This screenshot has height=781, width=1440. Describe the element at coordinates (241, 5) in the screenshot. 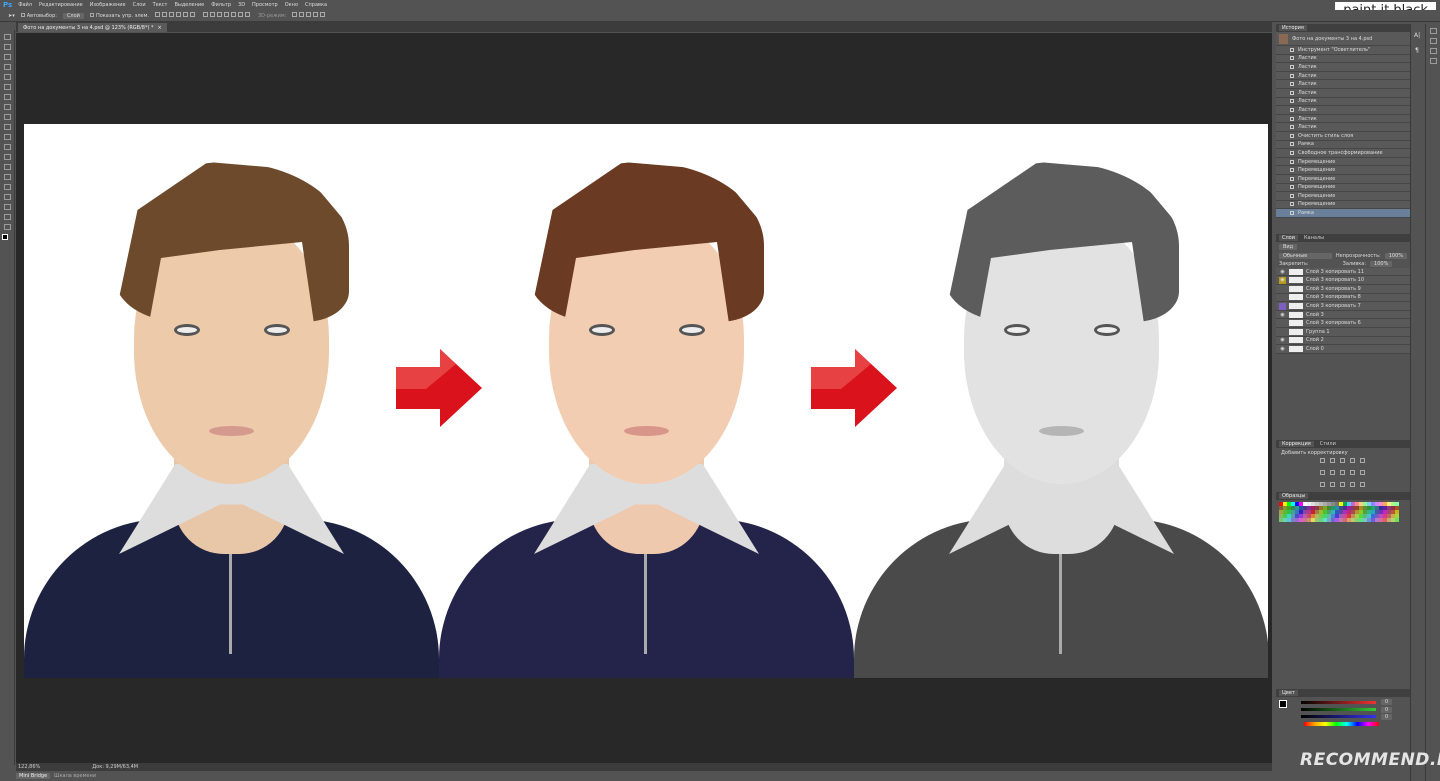

I see `menu-3d: 3D` at that location.